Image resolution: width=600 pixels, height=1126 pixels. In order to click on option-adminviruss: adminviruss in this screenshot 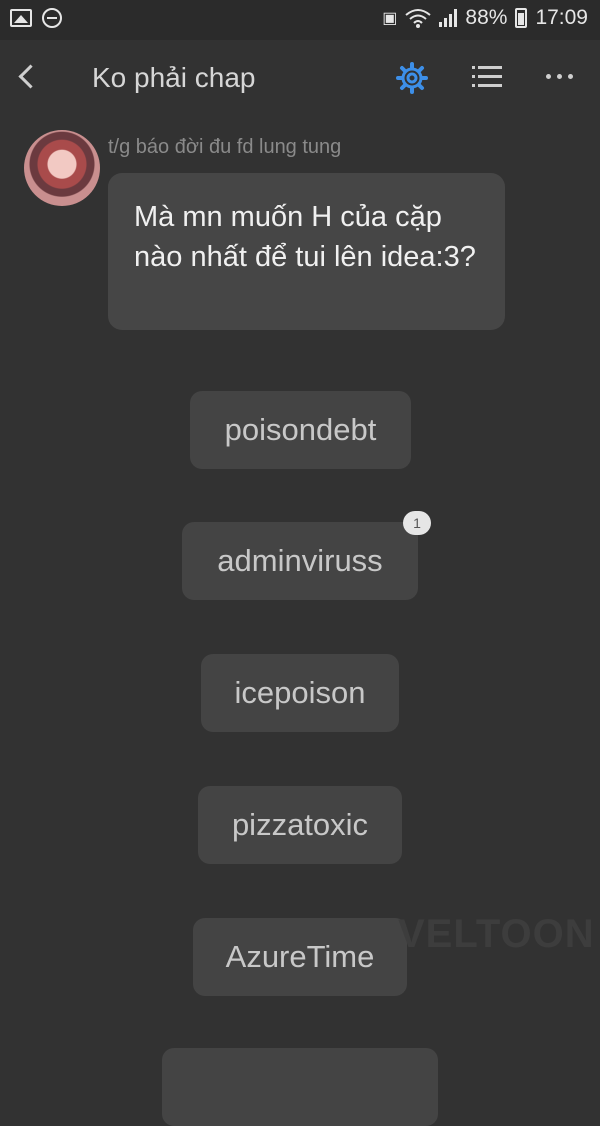, I will do `click(300, 561)`.